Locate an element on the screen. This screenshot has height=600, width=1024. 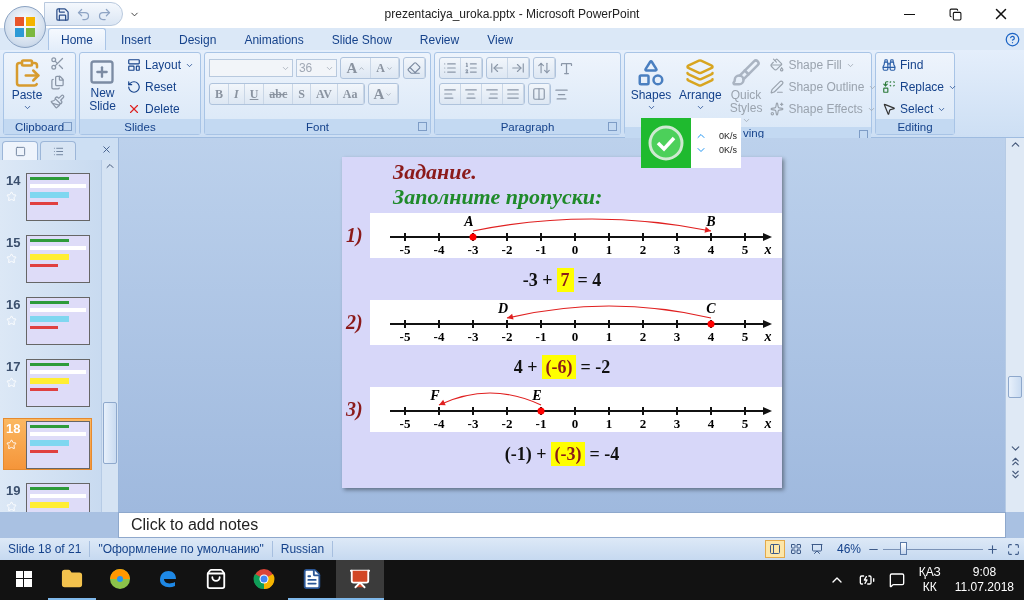
ribbon-tab: Design is located at coordinates (198, 39).